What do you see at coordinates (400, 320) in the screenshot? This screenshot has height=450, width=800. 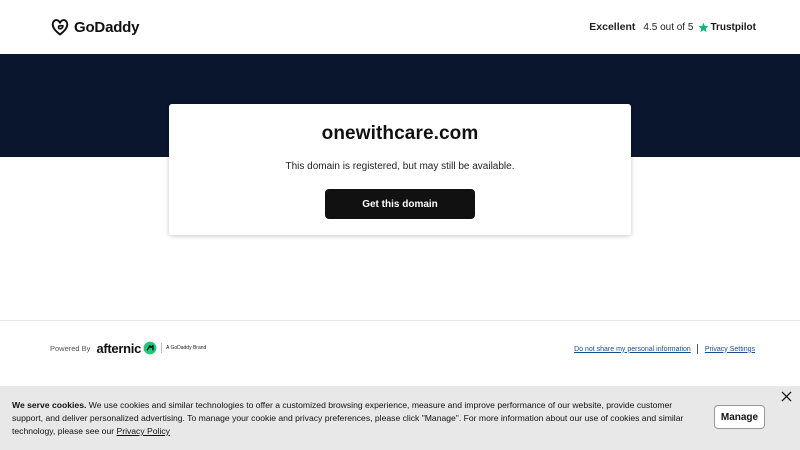 I see `footer-divider` at bounding box center [400, 320].